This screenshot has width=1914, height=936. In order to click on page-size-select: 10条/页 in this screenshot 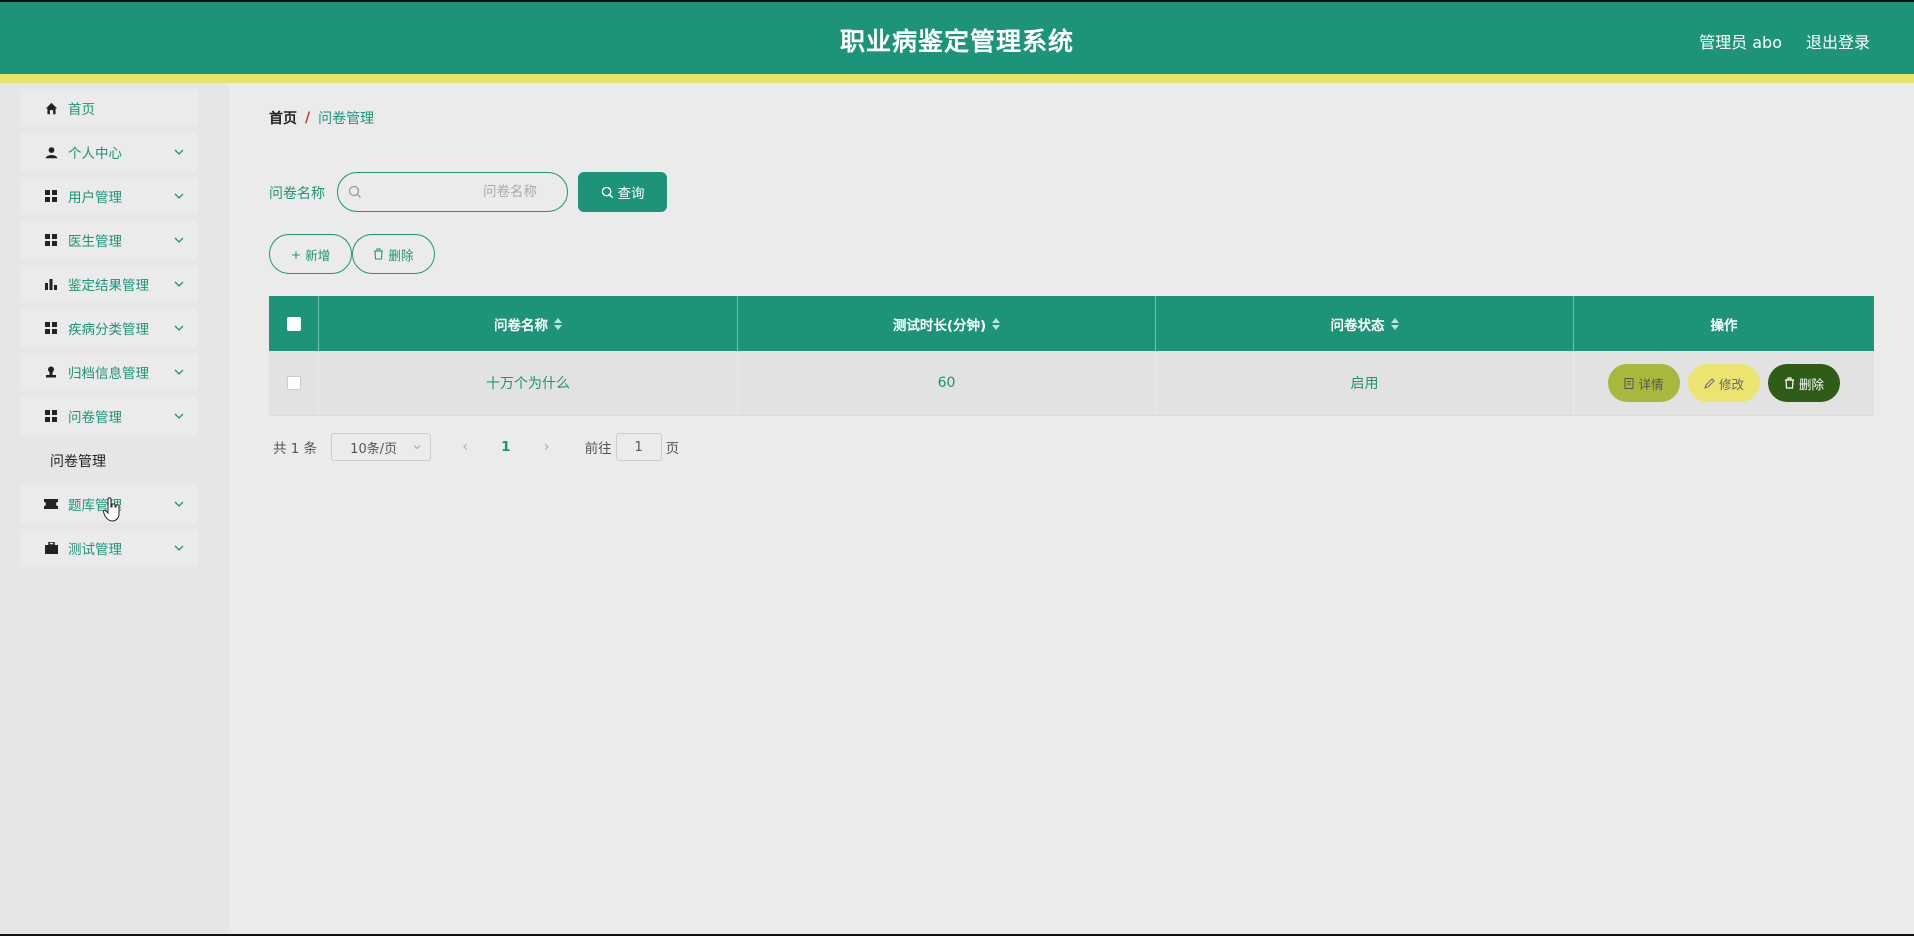, I will do `click(381, 447)`.